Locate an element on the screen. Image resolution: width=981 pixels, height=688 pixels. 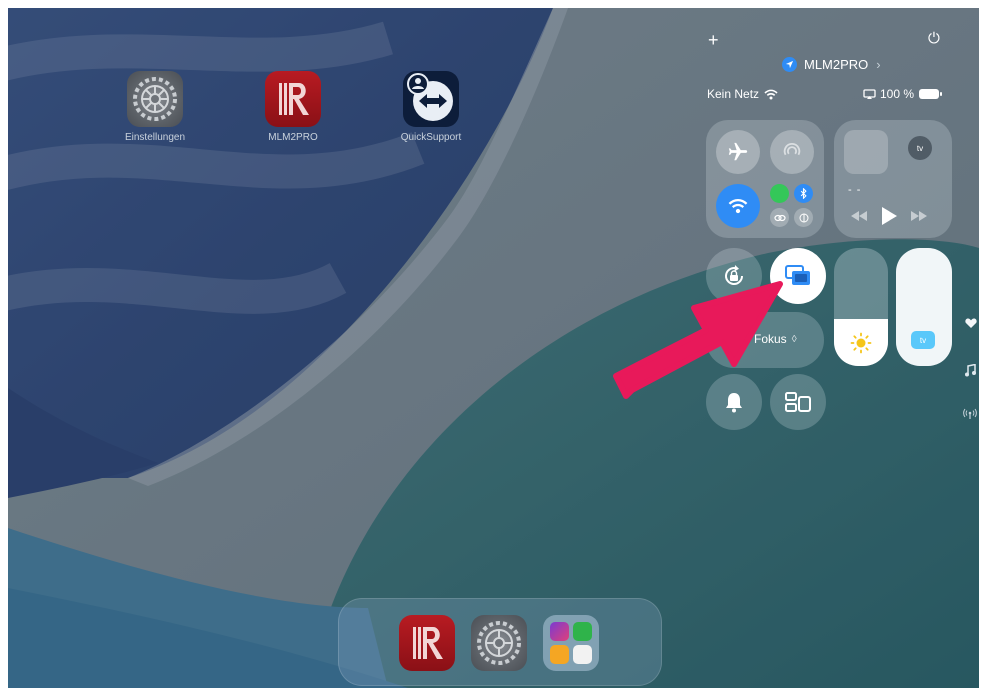
chevron-right-icon: › is located at coordinates (878, 64).